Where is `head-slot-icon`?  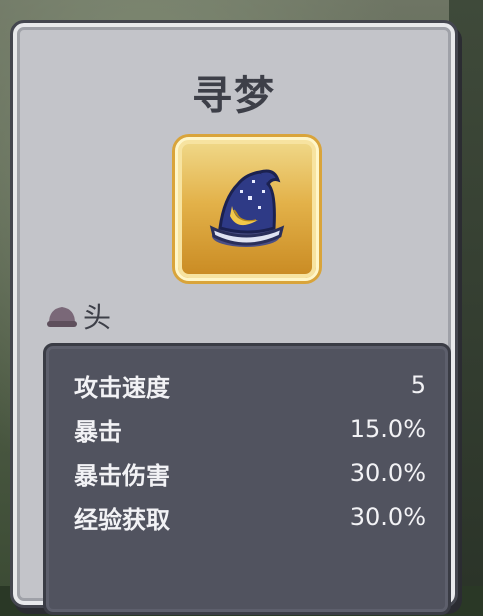
head-slot-icon is located at coordinates (62, 317).